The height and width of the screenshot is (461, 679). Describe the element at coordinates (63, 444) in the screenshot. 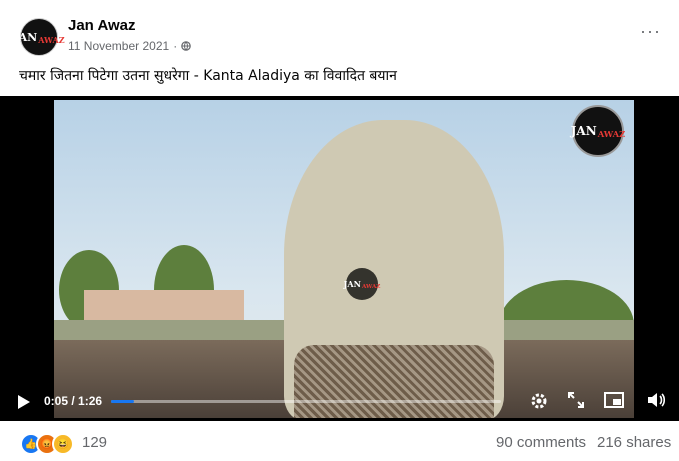

I see `haha-reaction-icon: 😆` at that location.